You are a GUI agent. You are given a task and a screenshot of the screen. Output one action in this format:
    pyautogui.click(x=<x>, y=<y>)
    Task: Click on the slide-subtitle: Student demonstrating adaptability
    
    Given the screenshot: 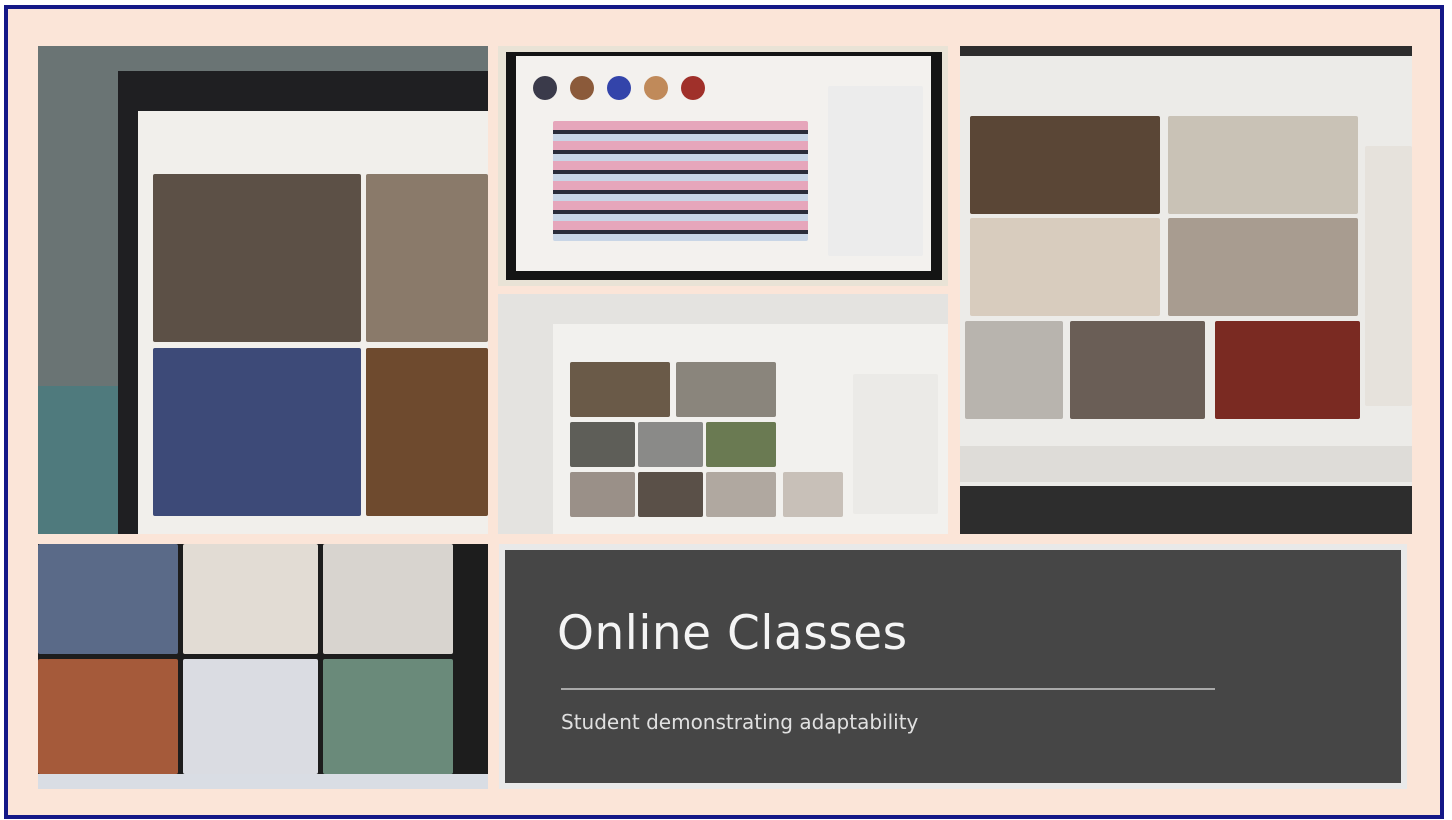 What is the action you would take?
    pyautogui.click(x=740, y=722)
    